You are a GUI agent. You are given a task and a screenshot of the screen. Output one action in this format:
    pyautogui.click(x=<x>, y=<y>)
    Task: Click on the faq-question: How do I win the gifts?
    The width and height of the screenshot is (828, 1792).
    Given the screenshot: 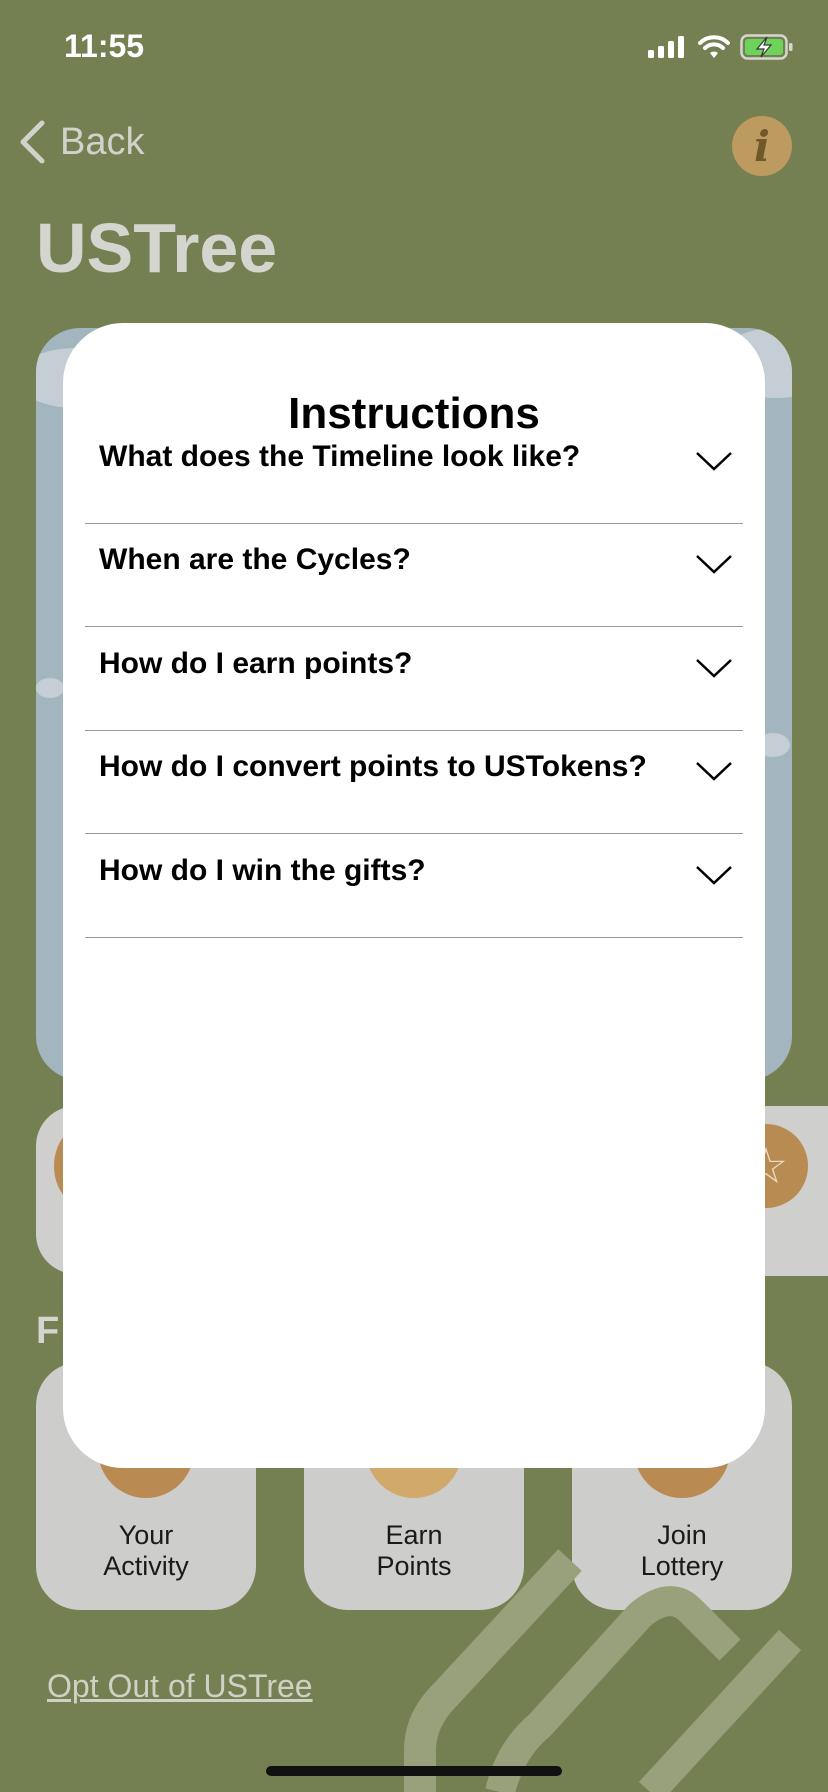 What is the action you would take?
    pyautogui.click(x=262, y=870)
    